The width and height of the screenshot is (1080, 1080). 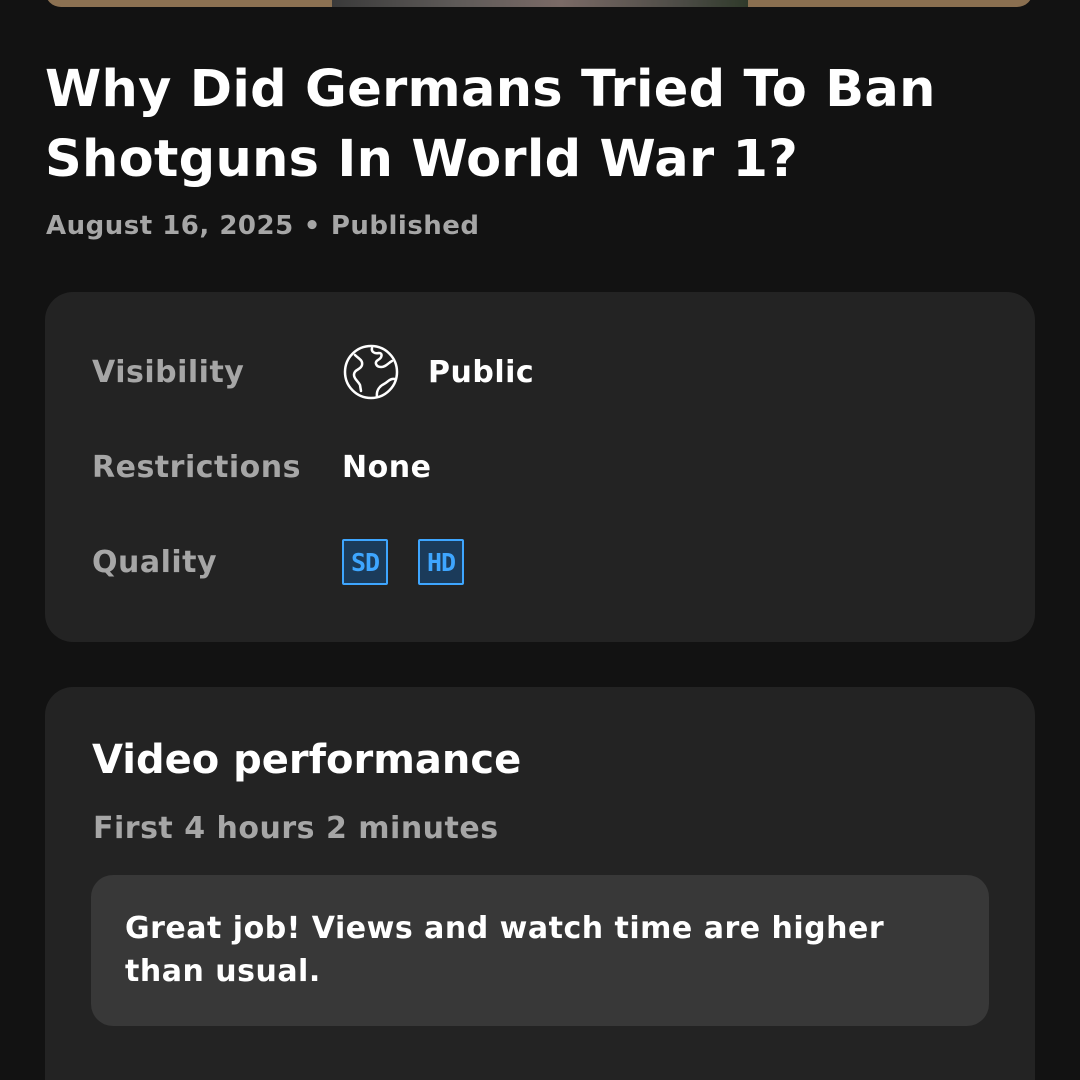 What do you see at coordinates (405, 226) in the screenshot?
I see `publish-status: Published` at bounding box center [405, 226].